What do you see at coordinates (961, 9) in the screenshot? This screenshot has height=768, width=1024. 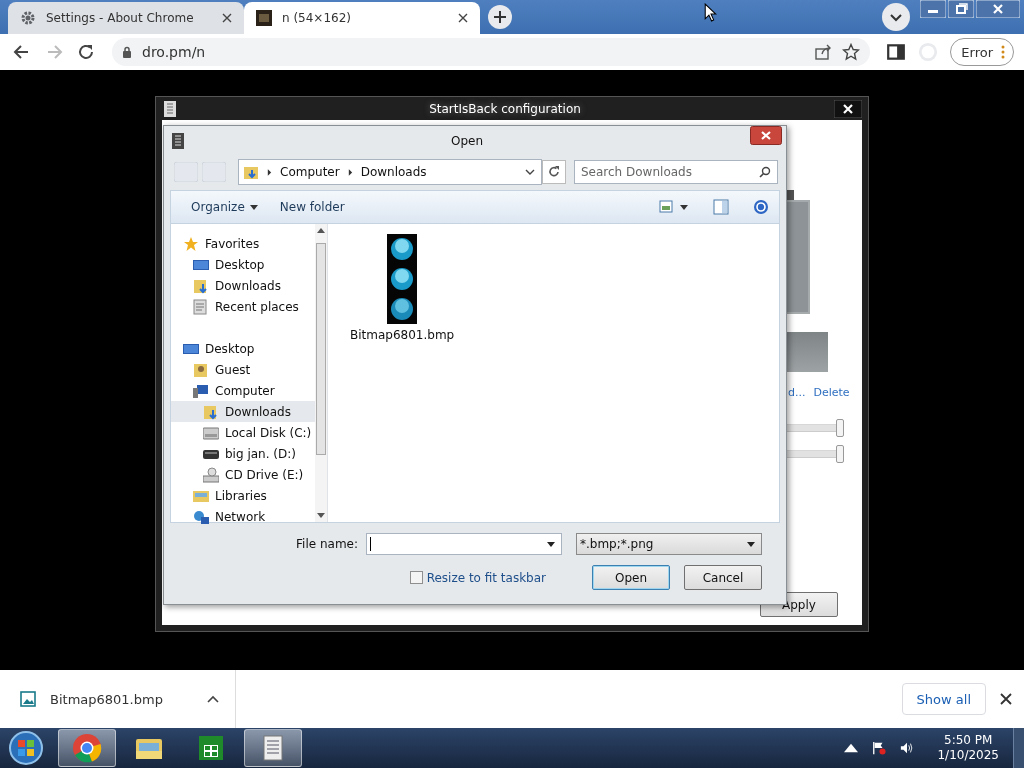 I see `restore-button` at bounding box center [961, 9].